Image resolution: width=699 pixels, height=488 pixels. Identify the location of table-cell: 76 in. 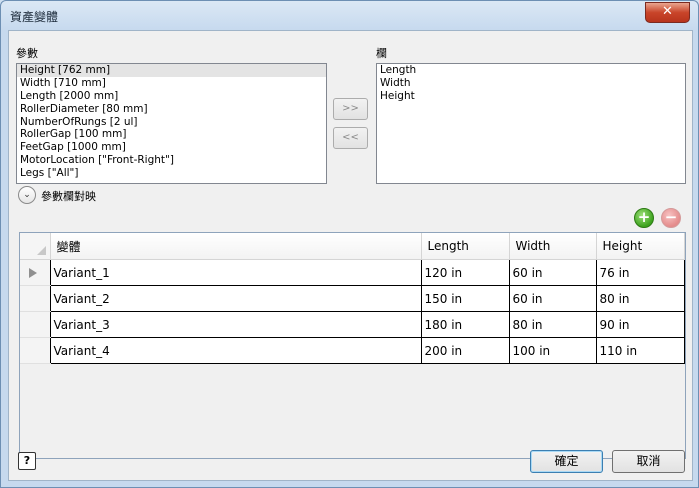
(640, 272).